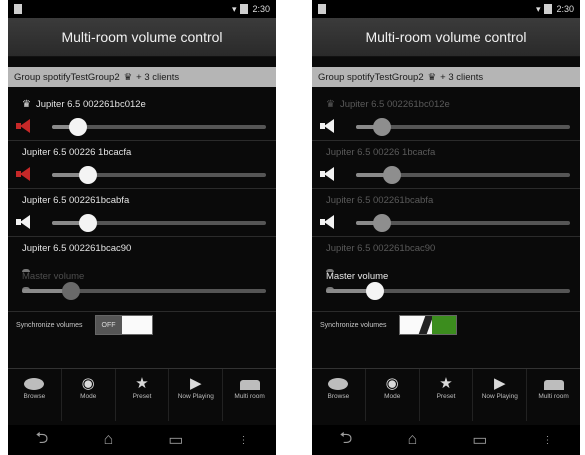  Describe the element at coordinates (142, 213) in the screenshot. I see `client-row: Jupiter 6.5 002261bcabfa` at that location.